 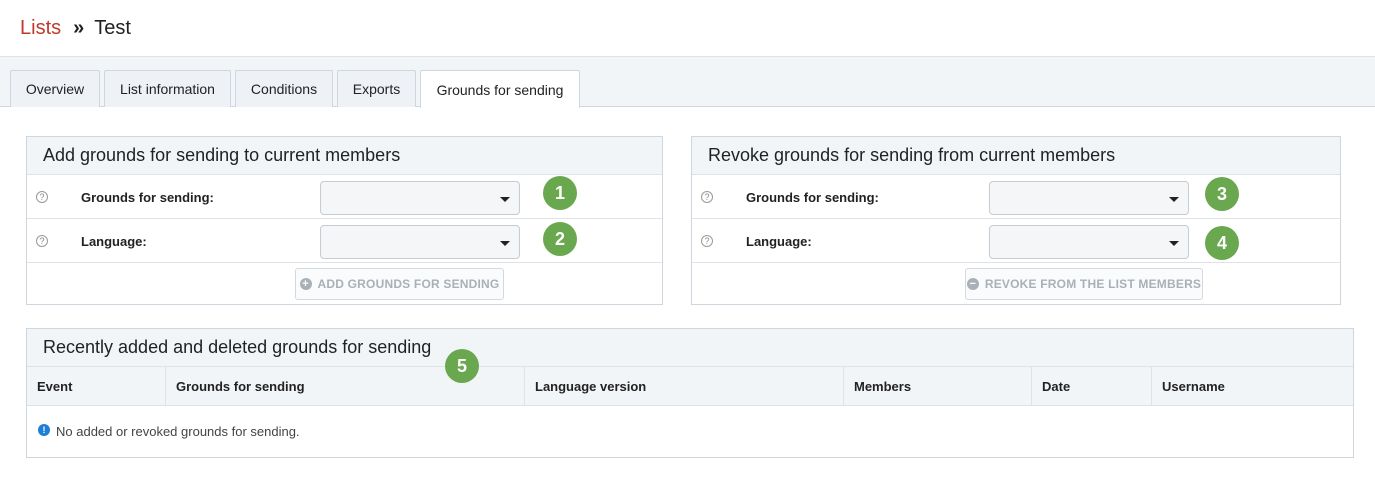 I want to click on add-grounds-label: Grounds for sending:, so click(x=147, y=197).